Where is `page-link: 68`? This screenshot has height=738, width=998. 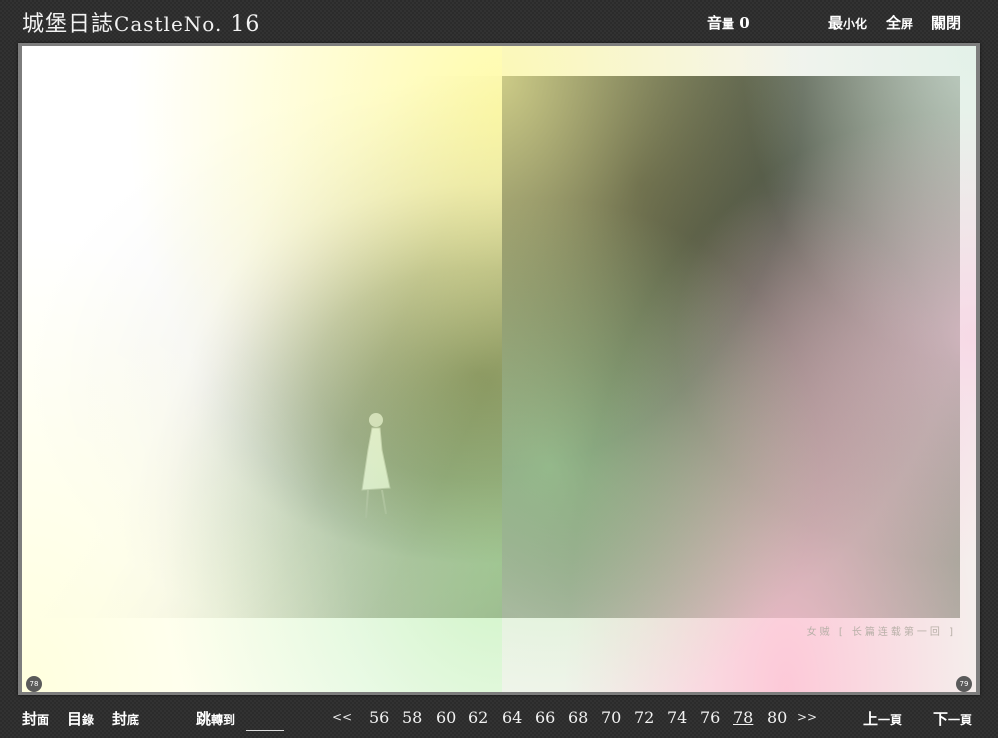
page-link: 68 is located at coordinates (578, 717).